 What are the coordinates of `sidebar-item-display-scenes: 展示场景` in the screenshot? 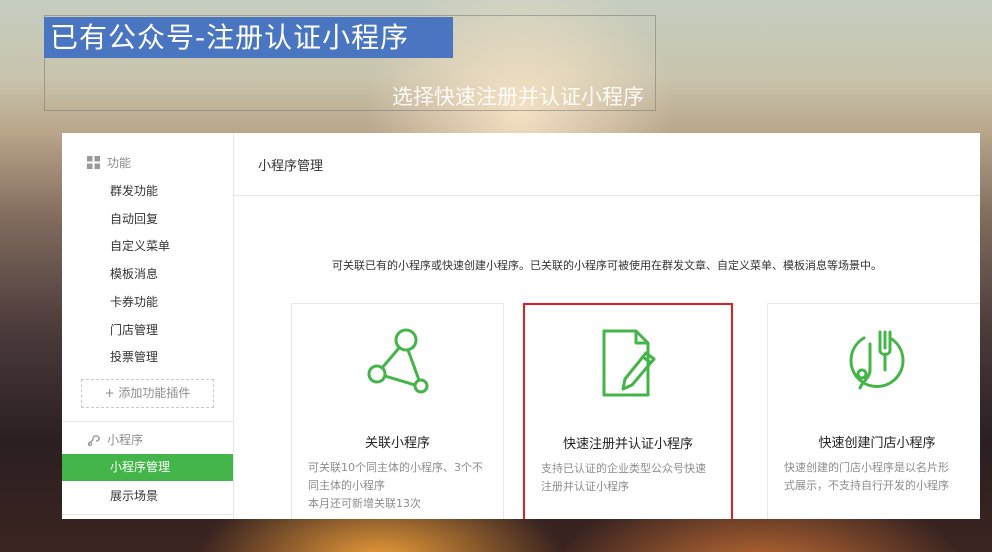 It's located at (147, 496).